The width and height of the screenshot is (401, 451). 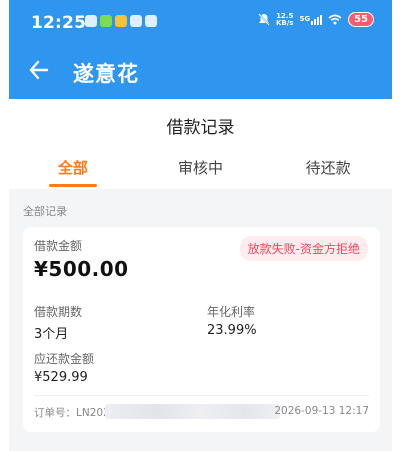 What do you see at coordinates (361, 19) in the screenshot?
I see `battery-indicator: 55` at bounding box center [361, 19].